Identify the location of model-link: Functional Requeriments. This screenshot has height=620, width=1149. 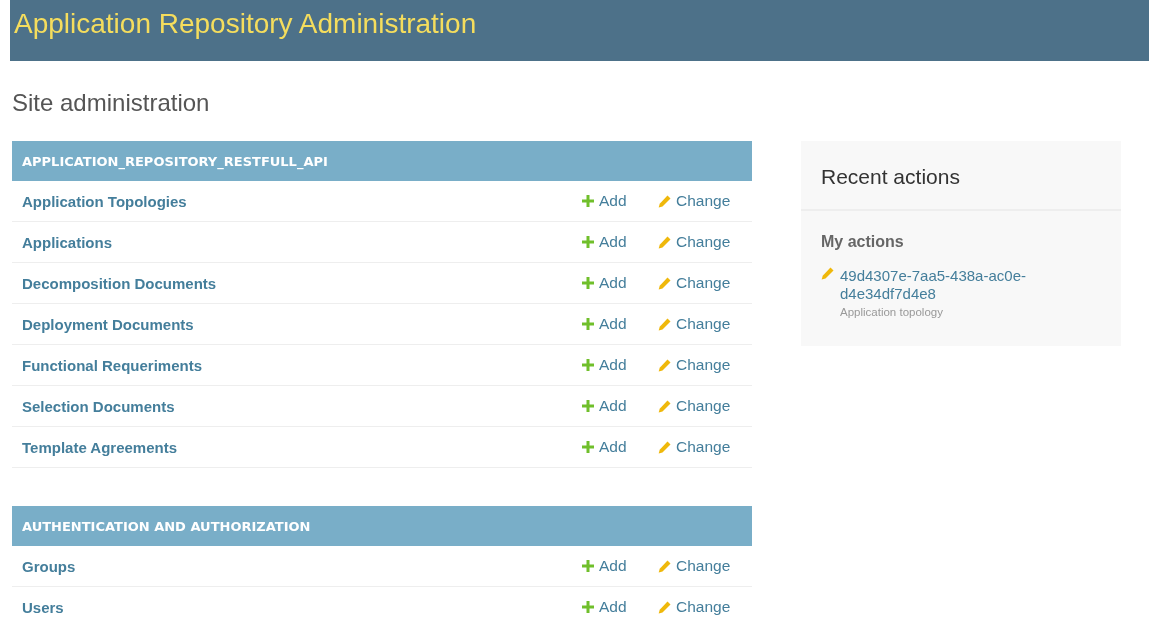
(302, 365).